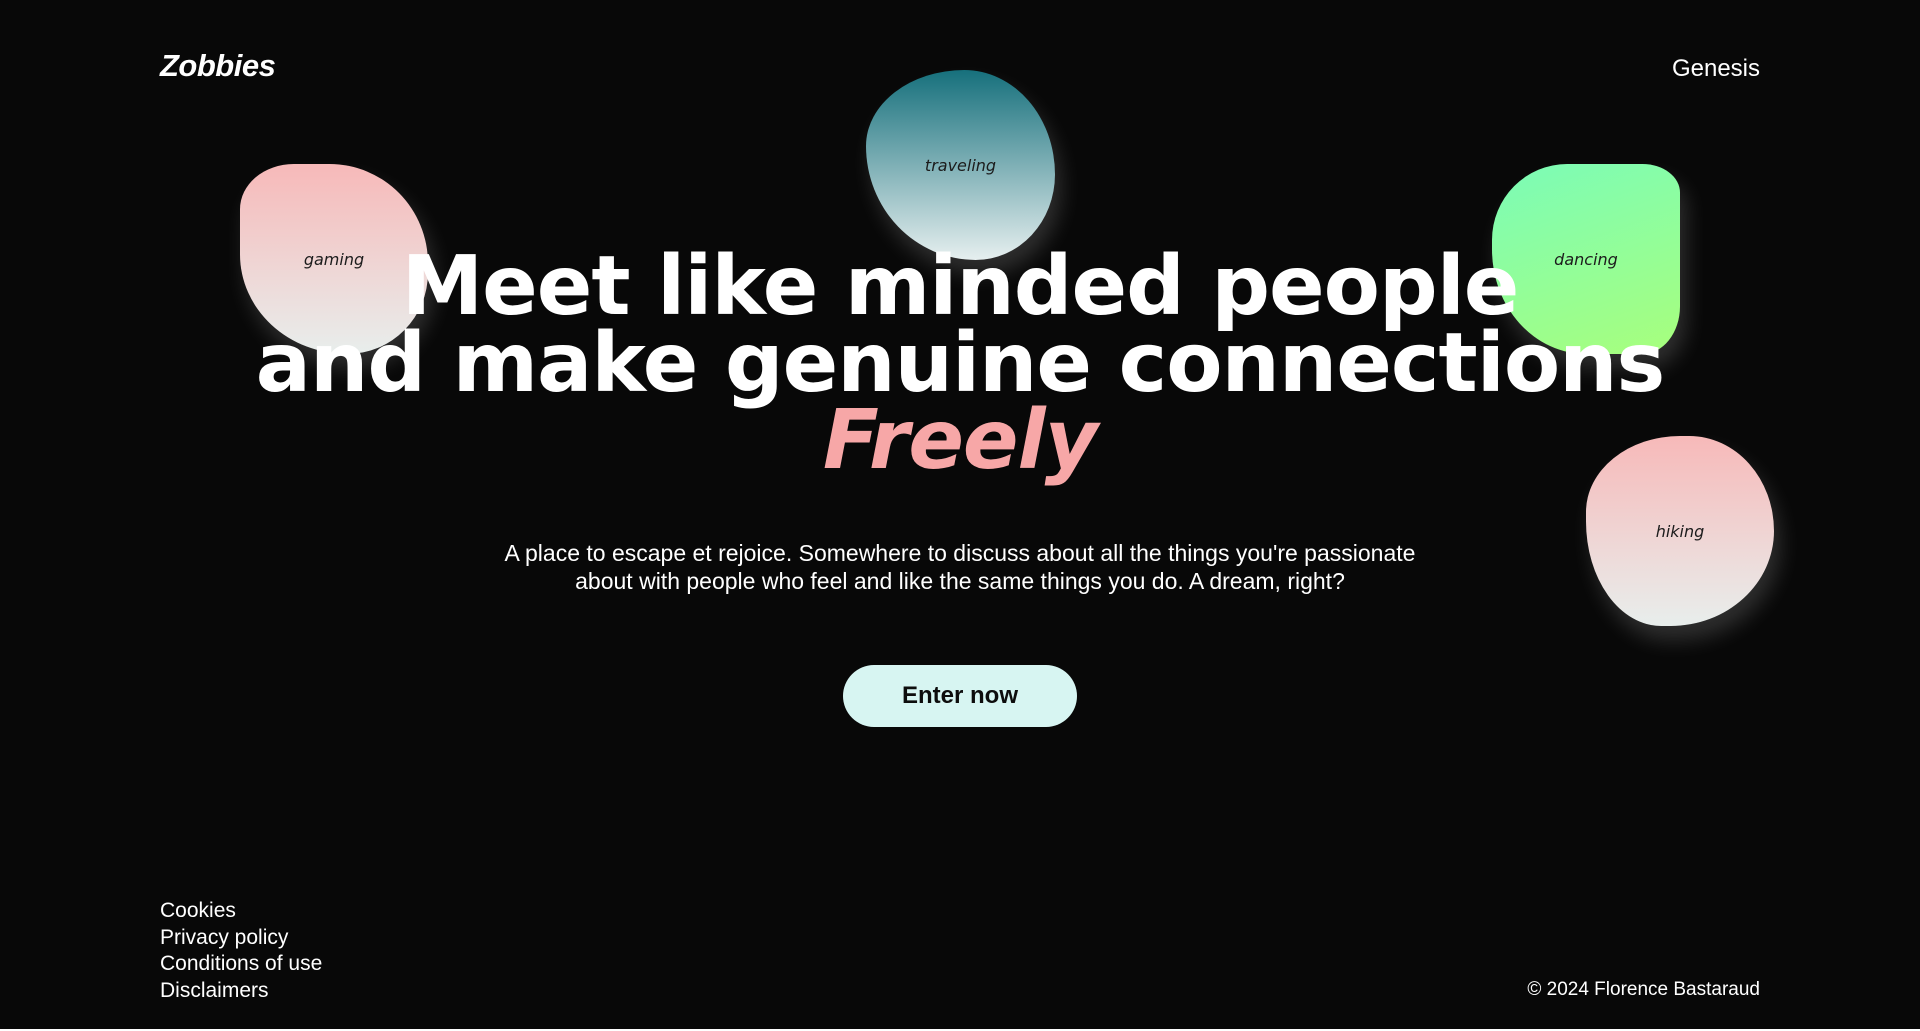 The width and height of the screenshot is (1920, 1031). What do you see at coordinates (241, 938) in the screenshot?
I see `footer-link-privacy-policy: Privacy policy` at bounding box center [241, 938].